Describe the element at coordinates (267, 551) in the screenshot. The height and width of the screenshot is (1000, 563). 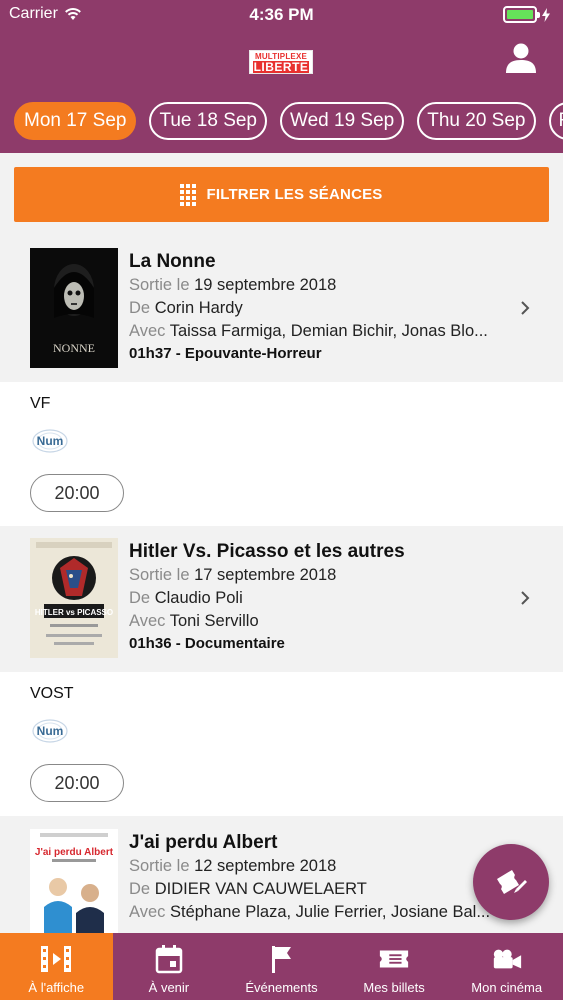
I see `movie-title: Hitler Vs. Picasso et les autres` at that location.